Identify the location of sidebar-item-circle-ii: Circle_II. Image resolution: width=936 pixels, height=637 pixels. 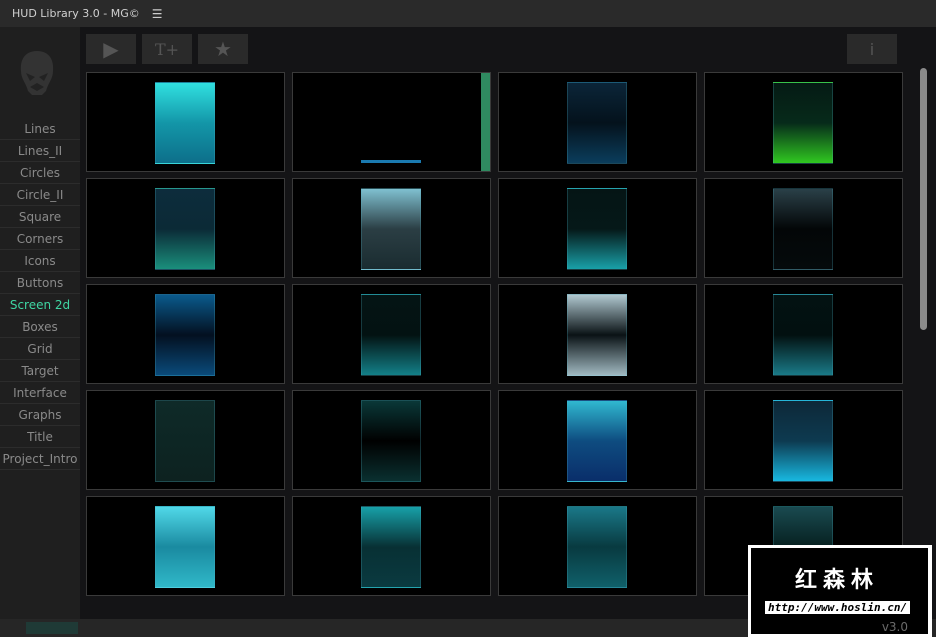
(40, 195).